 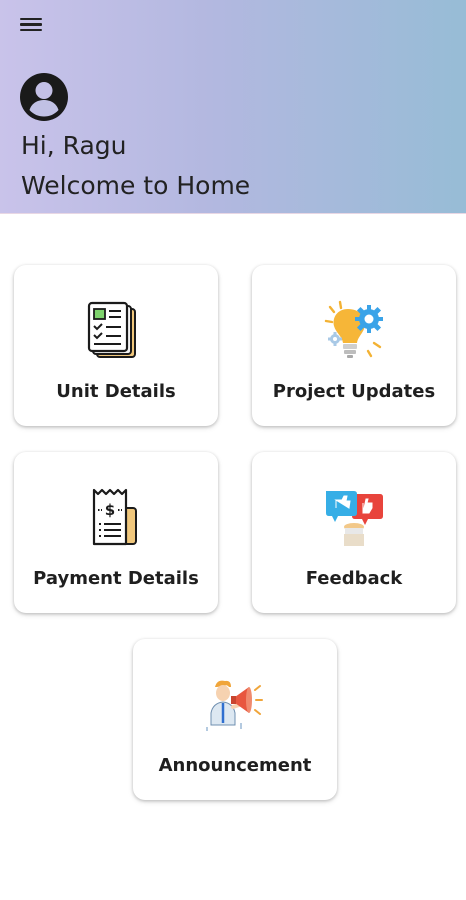 What do you see at coordinates (32, 26) in the screenshot?
I see `hamburger-menu-icon` at bounding box center [32, 26].